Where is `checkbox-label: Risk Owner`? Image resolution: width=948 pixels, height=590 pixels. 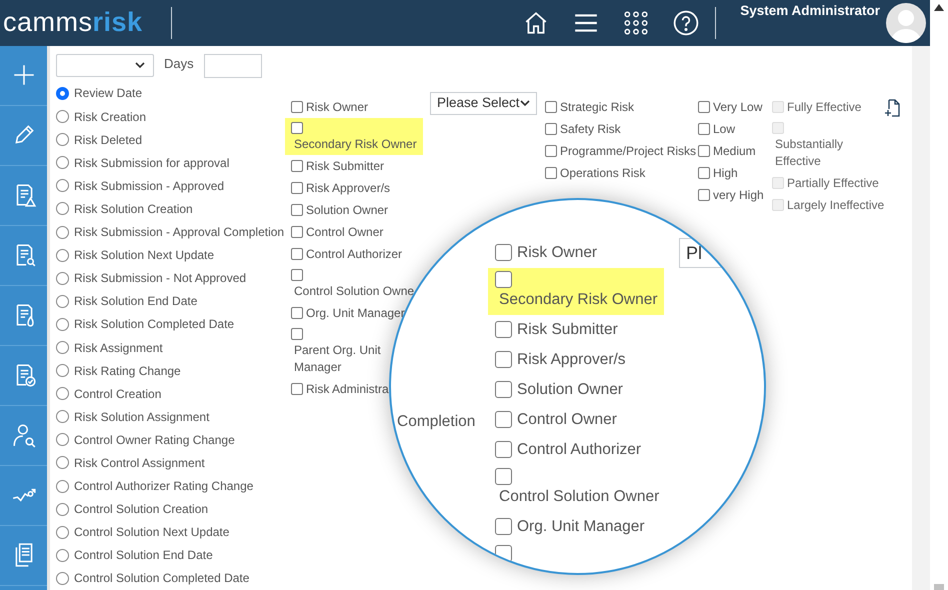 checkbox-label: Risk Owner is located at coordinates (557, 253).